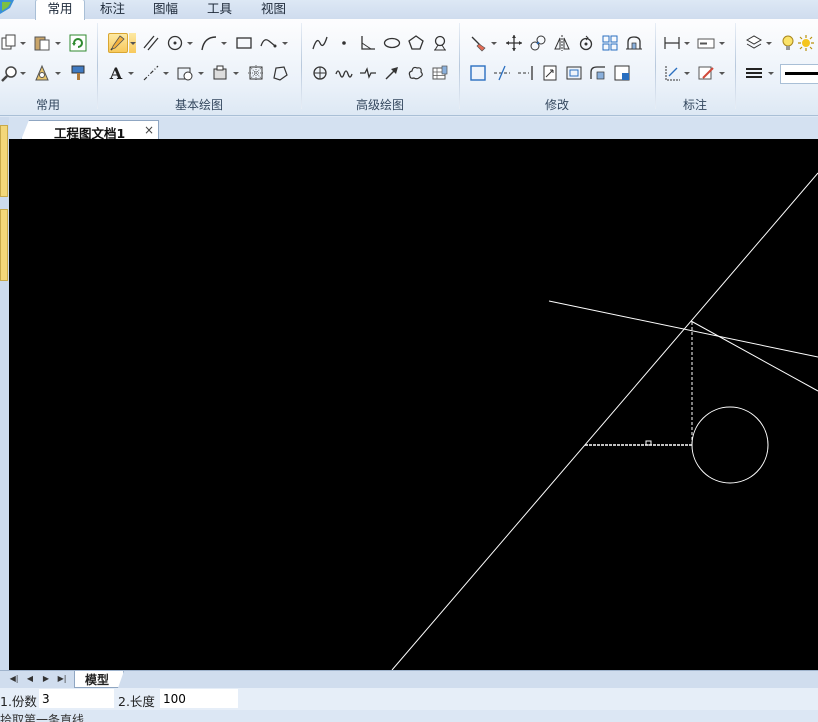 The height and width of the screenshot is (722, 818). What do you see at coordinates (721, 43) in the screenshot?
I see `text-annotation-dropdown` at bounding box center [721, 43].